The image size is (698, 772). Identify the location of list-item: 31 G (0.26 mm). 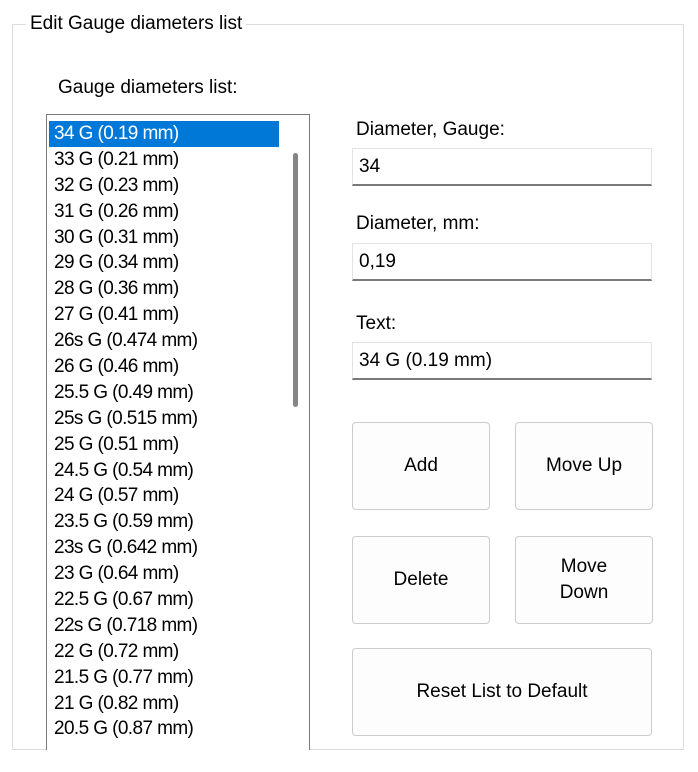
(164, 212).